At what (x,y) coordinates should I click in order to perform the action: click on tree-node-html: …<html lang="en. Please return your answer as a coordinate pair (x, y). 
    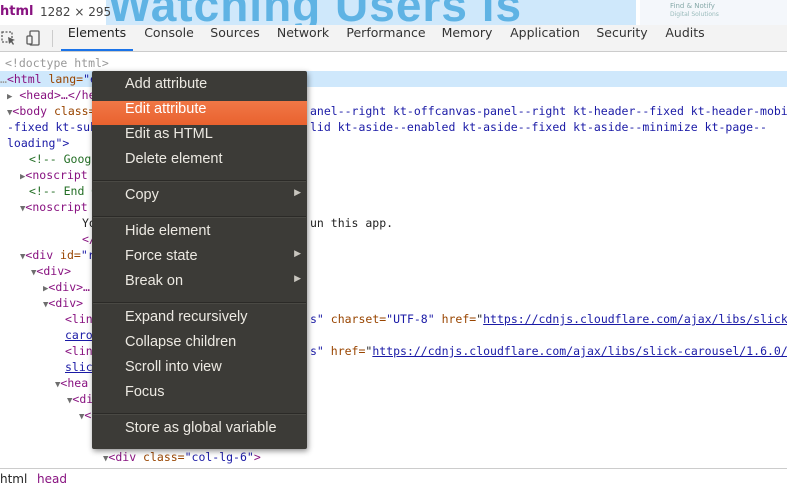
    Looking at the image, I should click on (52, 79).